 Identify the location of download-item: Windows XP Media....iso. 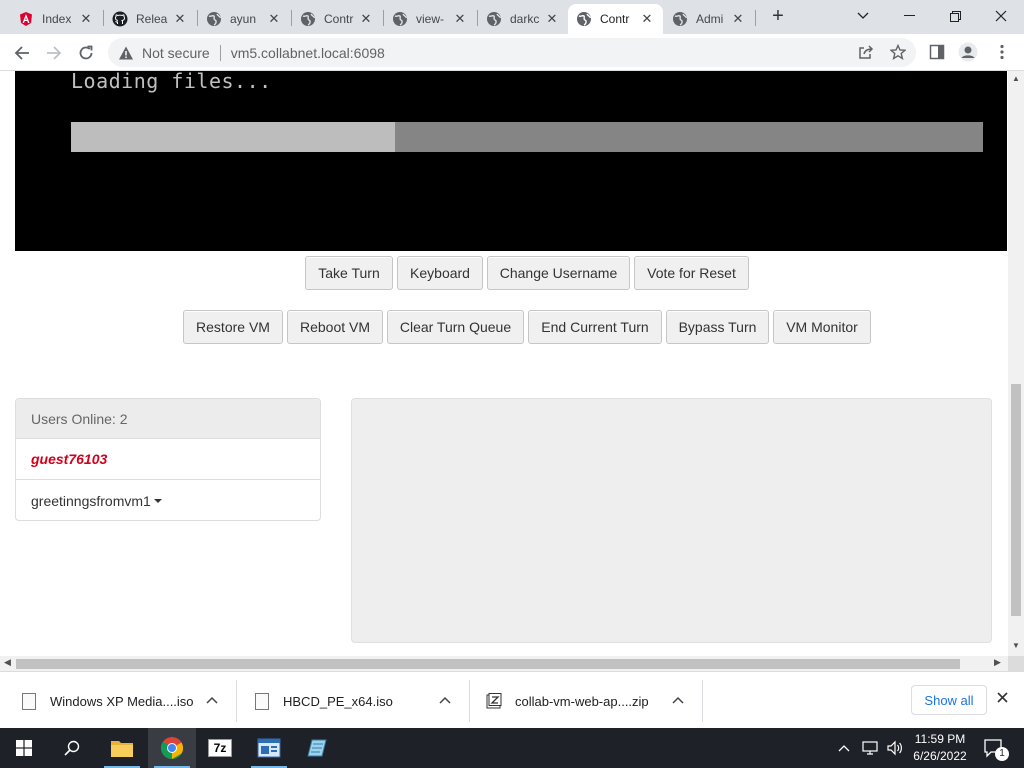
(126, 701).